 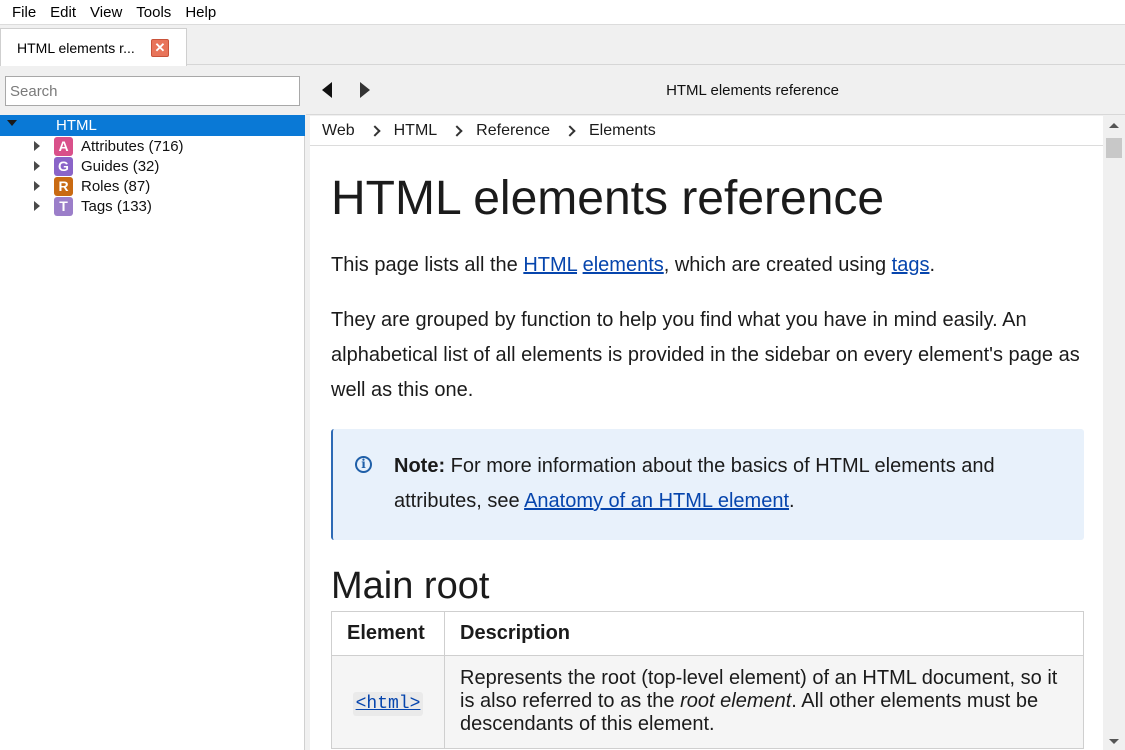 I want to click on tree-item-label: Guides (32), so click(x=120, y=166).